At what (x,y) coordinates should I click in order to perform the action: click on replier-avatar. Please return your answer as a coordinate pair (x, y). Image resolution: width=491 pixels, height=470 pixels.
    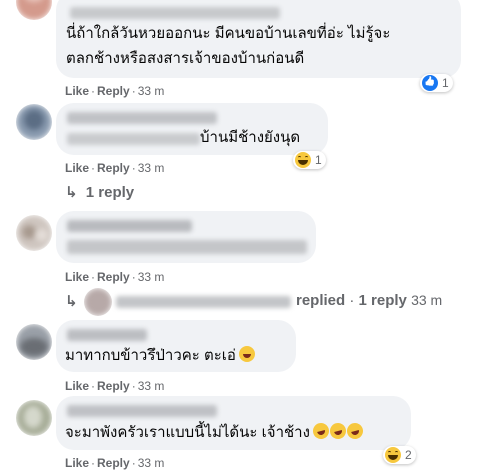
    Looking at the image, I should click on (98, 302).